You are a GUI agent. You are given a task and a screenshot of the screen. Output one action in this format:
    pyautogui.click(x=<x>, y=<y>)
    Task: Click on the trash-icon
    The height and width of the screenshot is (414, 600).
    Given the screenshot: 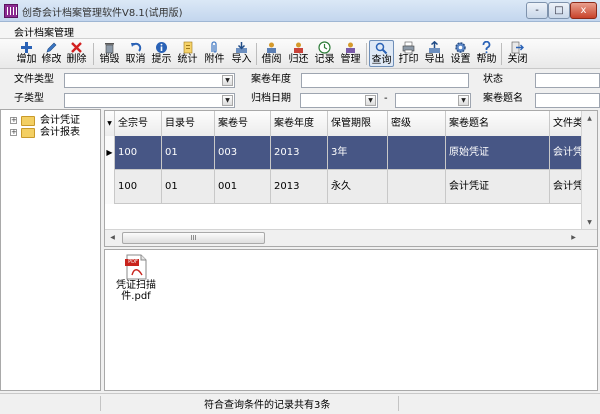 What is the action you would take?
    pyautogui.click(x=109, y=47)
    